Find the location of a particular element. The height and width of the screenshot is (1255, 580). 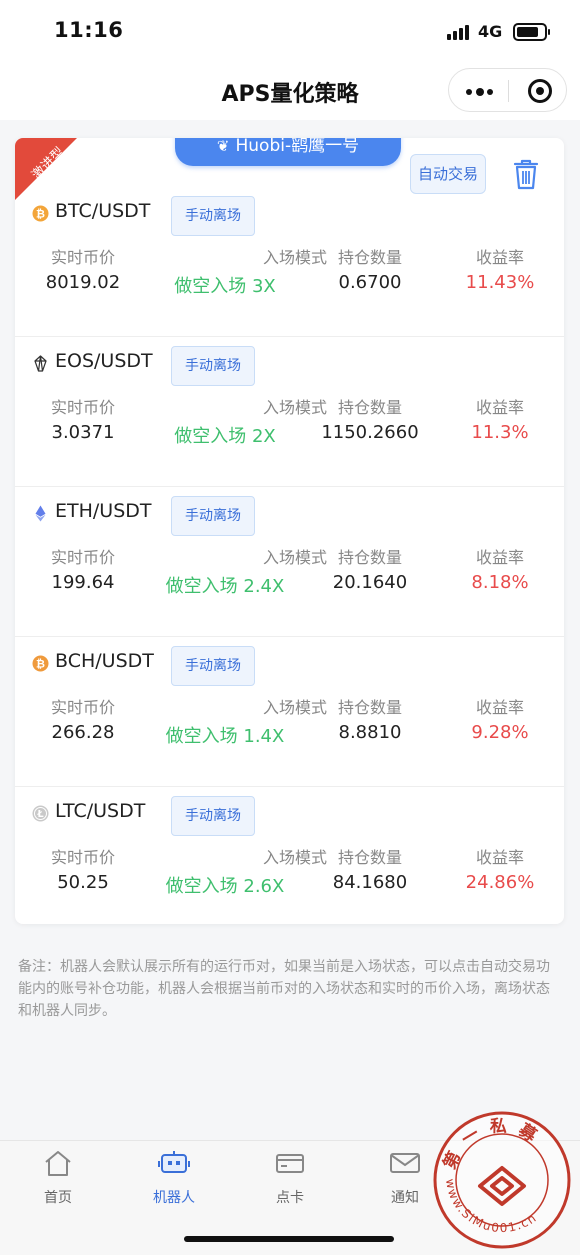

yield-value: 24.86% is located at coordinates (500, 882).